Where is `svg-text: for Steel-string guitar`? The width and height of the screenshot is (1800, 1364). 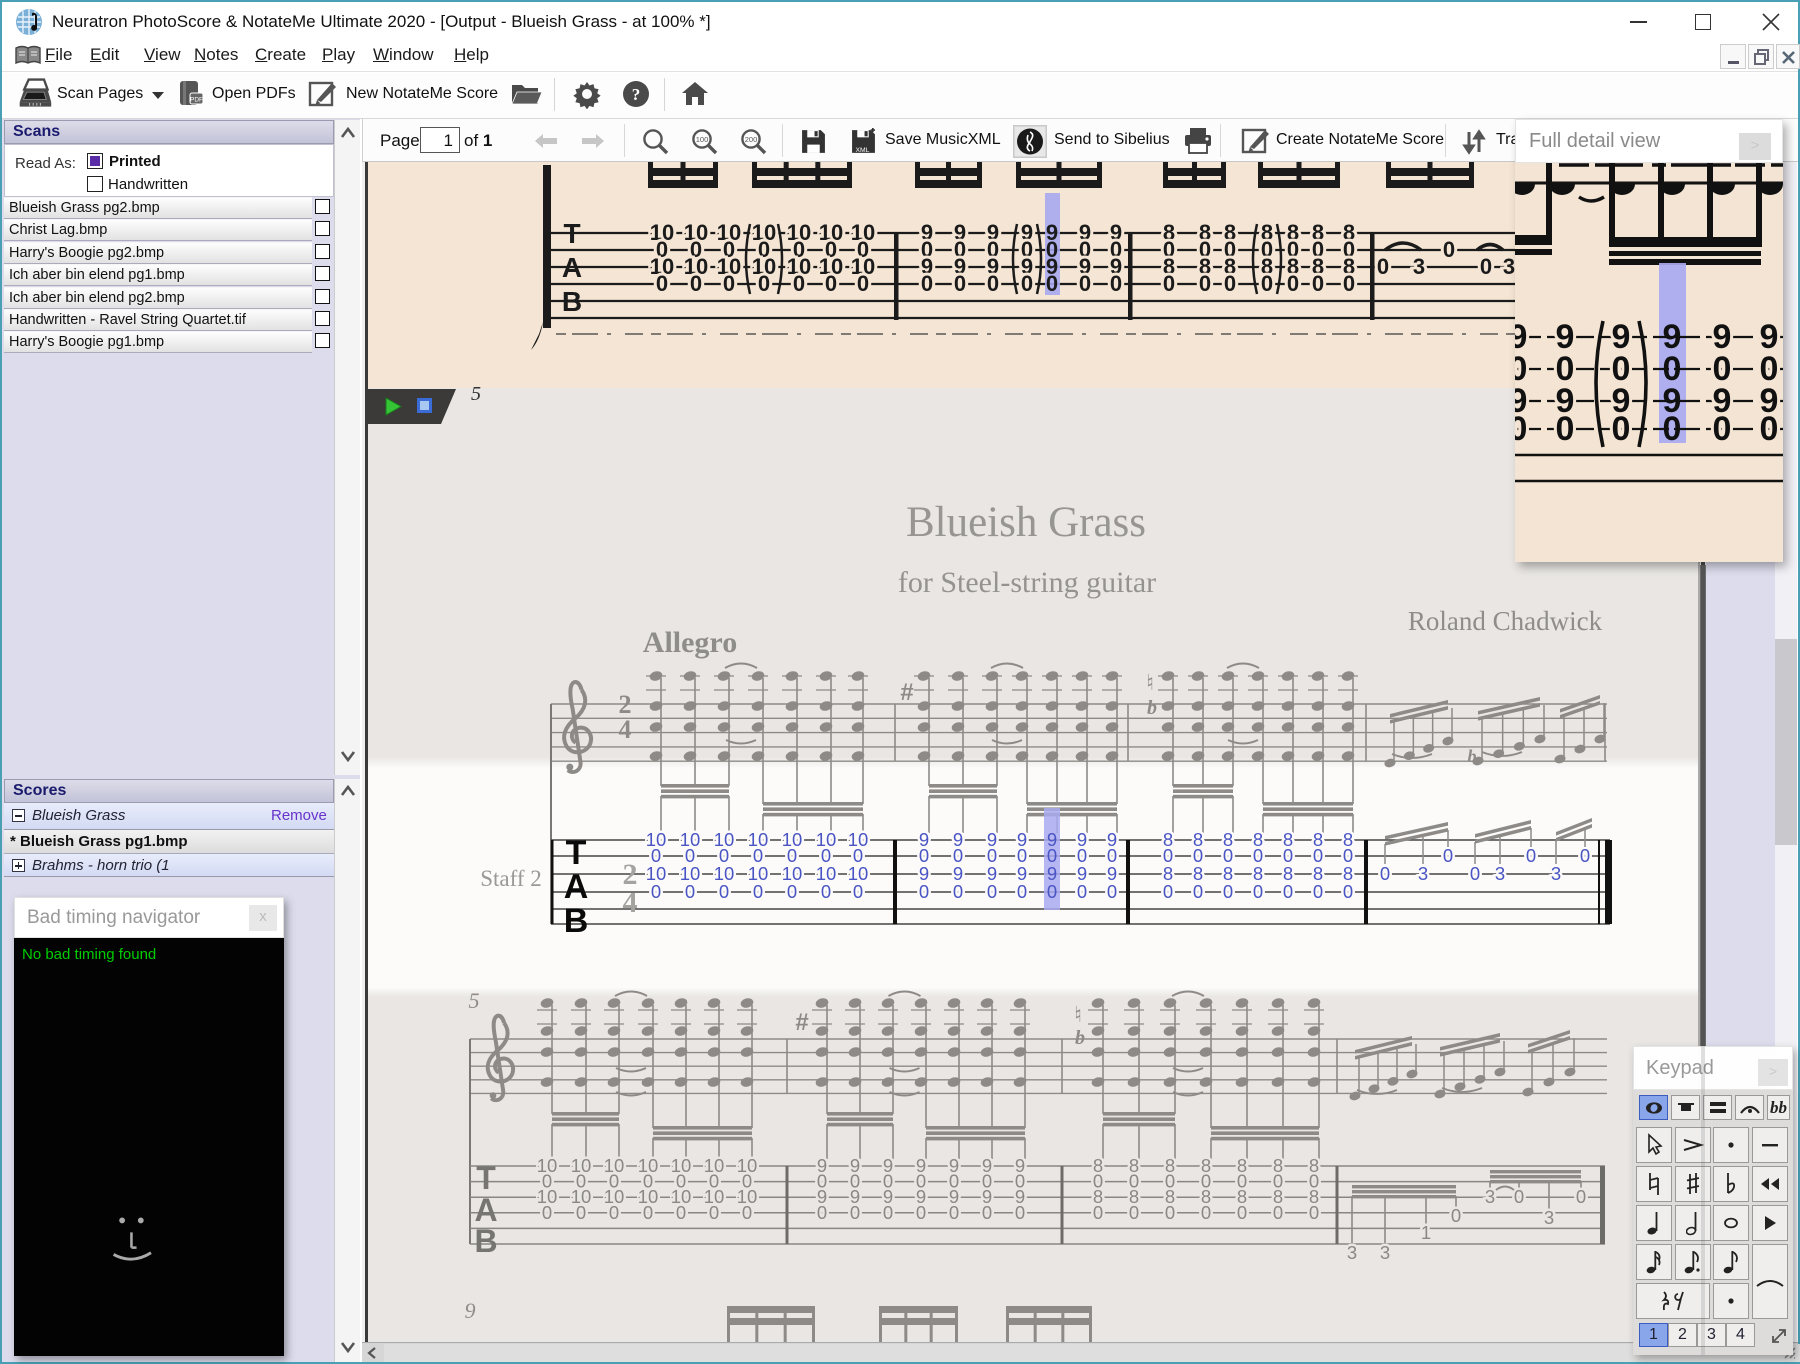 svg-text: for Steel-string guitar is located at coordinates (1027, 582).